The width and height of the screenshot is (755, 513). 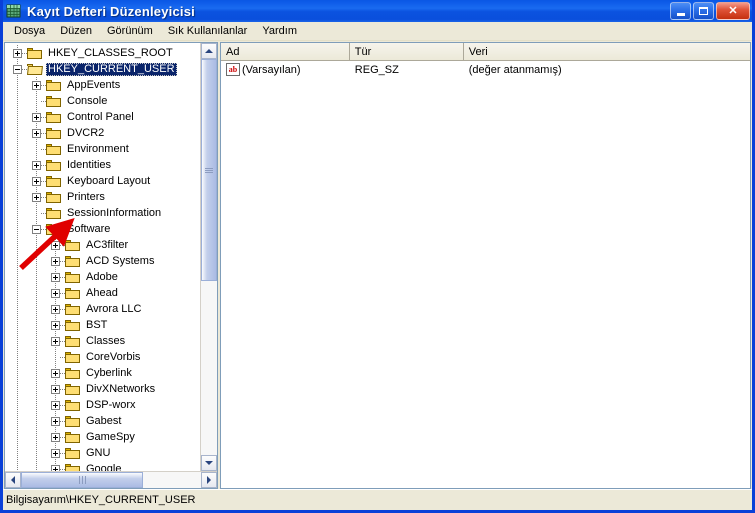 What do you see at coordinates (102, 69) in the screenshot?
I see `tree-item-hkey-current-user: HKEY_CURRENT_USER` at bounding box center [102, 69].